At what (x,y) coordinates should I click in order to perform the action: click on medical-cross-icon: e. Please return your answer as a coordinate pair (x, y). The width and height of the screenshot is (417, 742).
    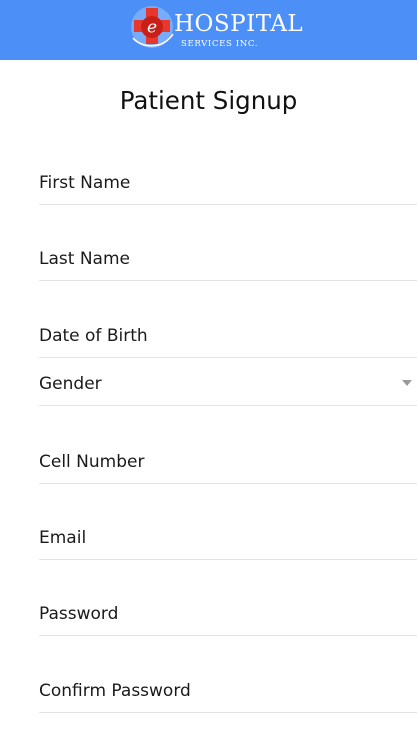
    Looking at the image, I should click on (152, 27).